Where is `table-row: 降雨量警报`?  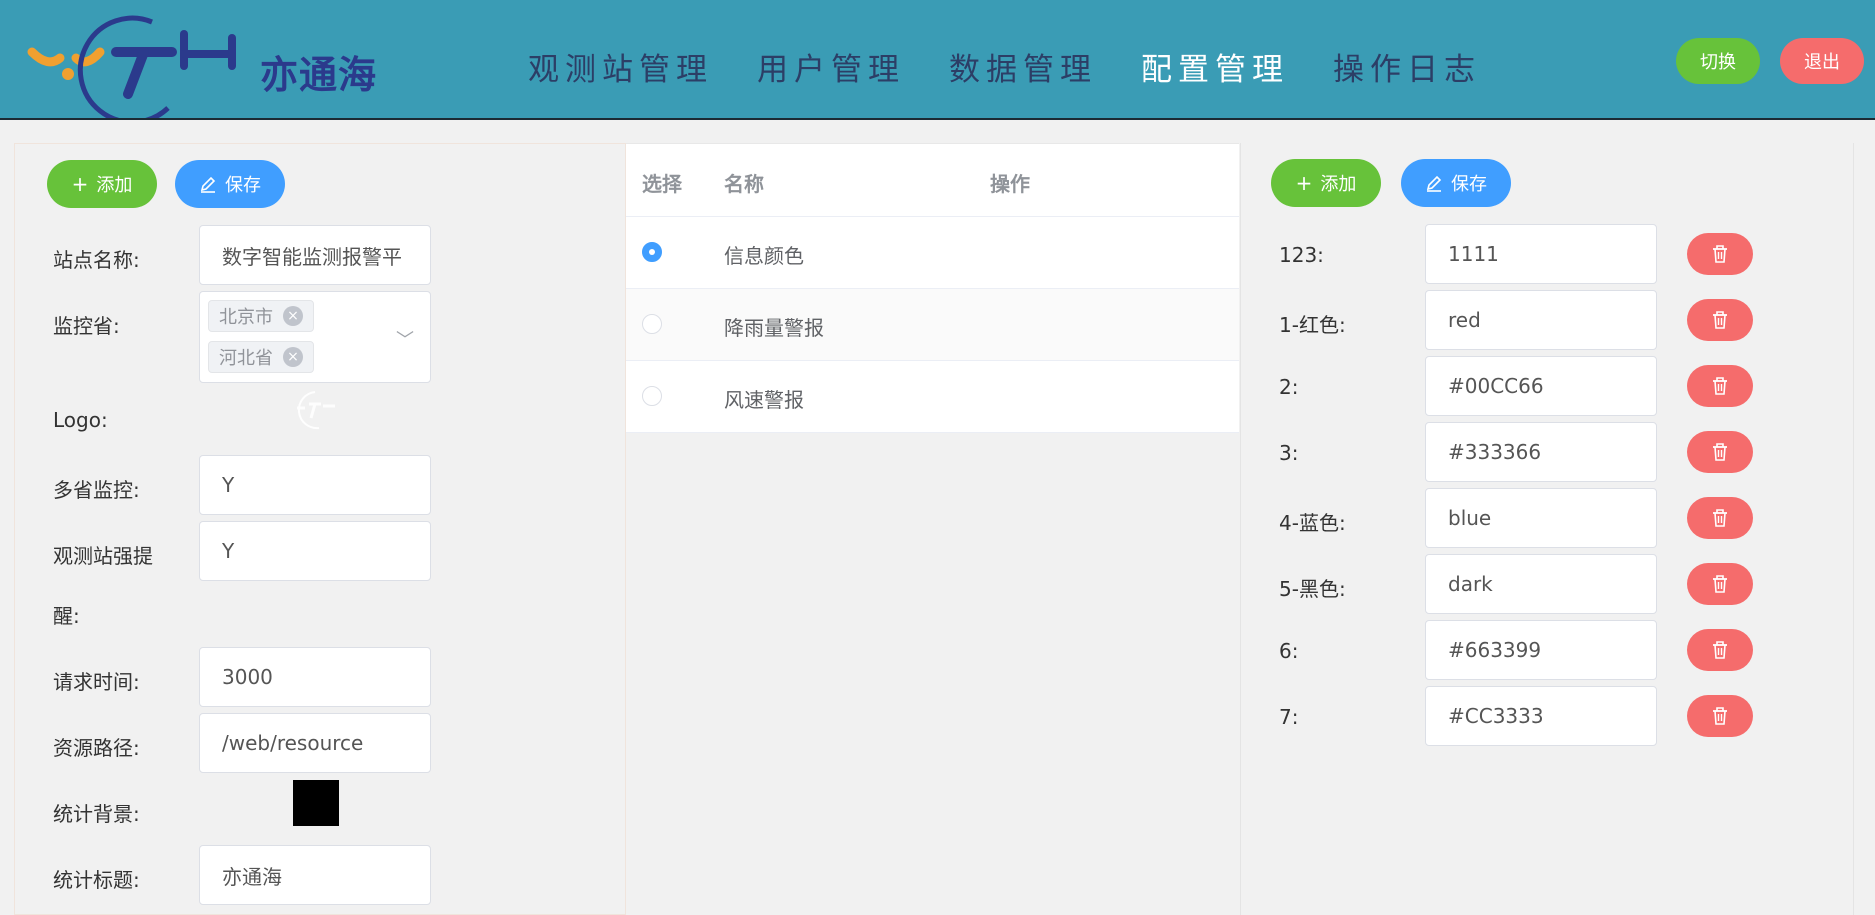 table-row: 降雨量警报 is located at coordinates (932, 325).